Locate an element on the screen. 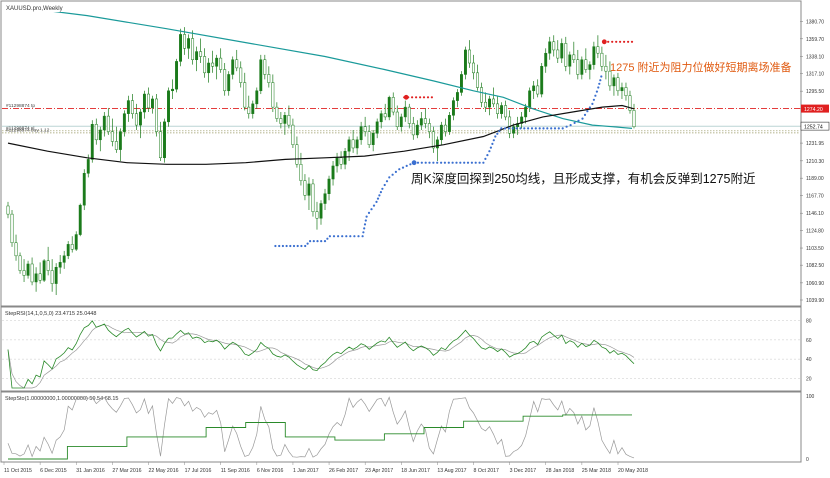 This screenshot has width=830, height=478. rsi-label: StepRSI(14,1,0,5,0) 23.4715 25.0448 is located at coordinates (50, 314).